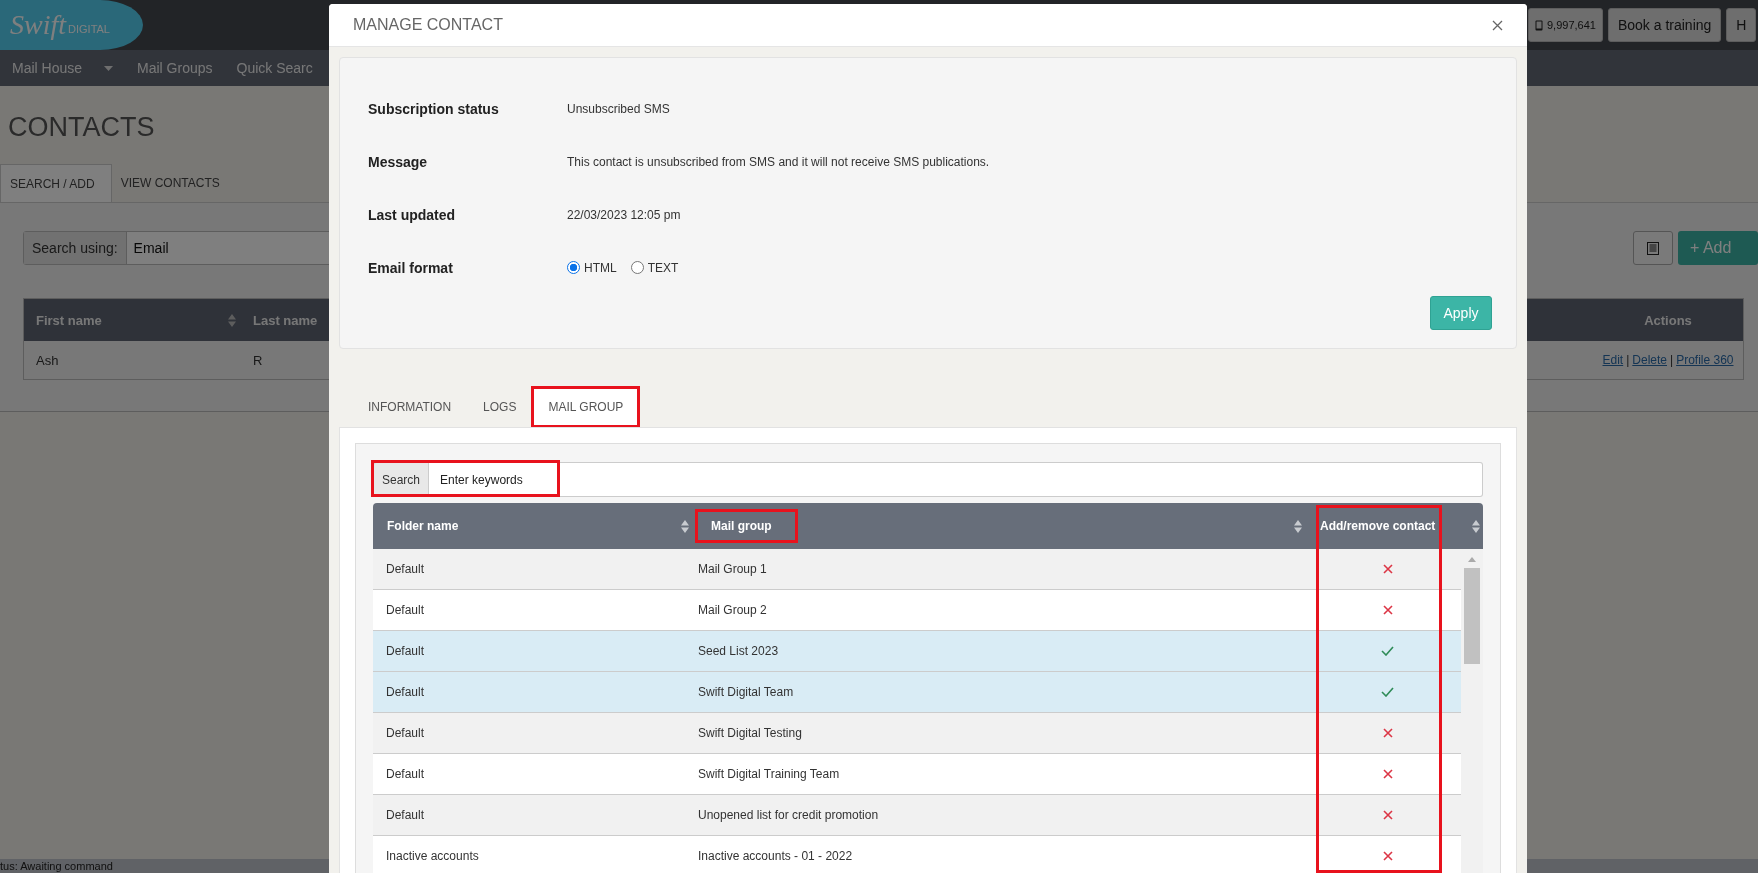 The width and height of the screenshot is (1758, 873). What do you see at coordinates (429, 526) in the screenshot?
I see `column-header: Folder name` at bounding box center [429, 526].